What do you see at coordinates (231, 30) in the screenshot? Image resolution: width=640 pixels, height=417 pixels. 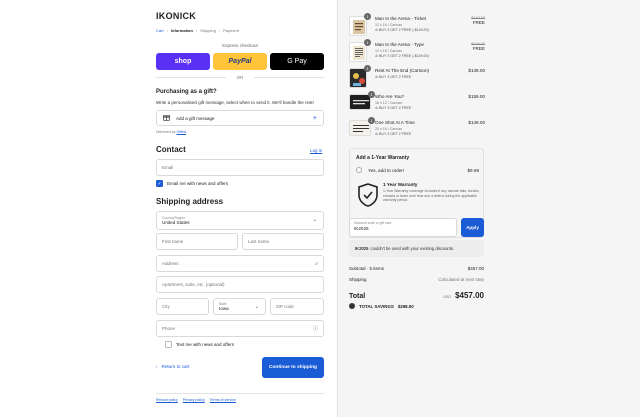 I see `breadcrumb-payment: Payment` at bounding box center [231, 30].